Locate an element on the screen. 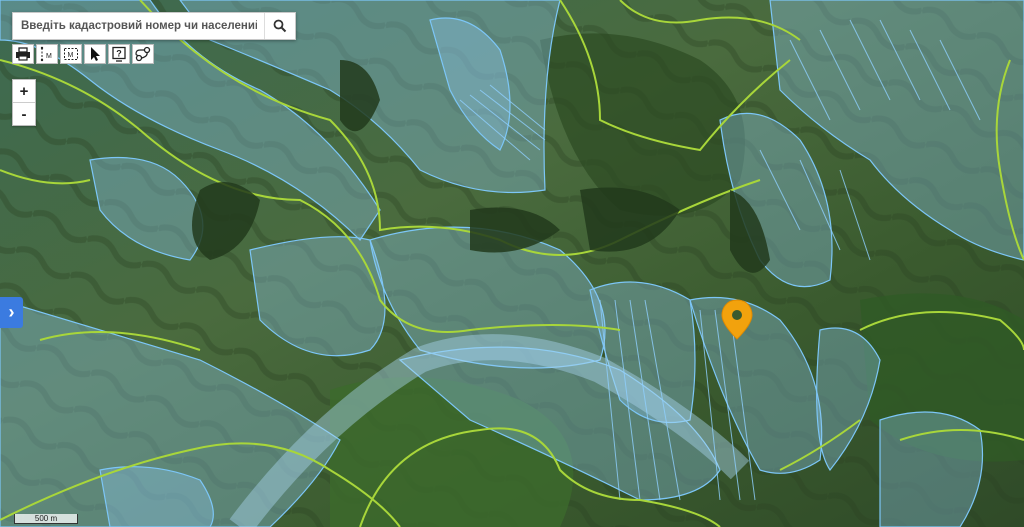 This screenshot has height=527, width=1024. scale-bar: 500 m is located at coordinates (46, 519).